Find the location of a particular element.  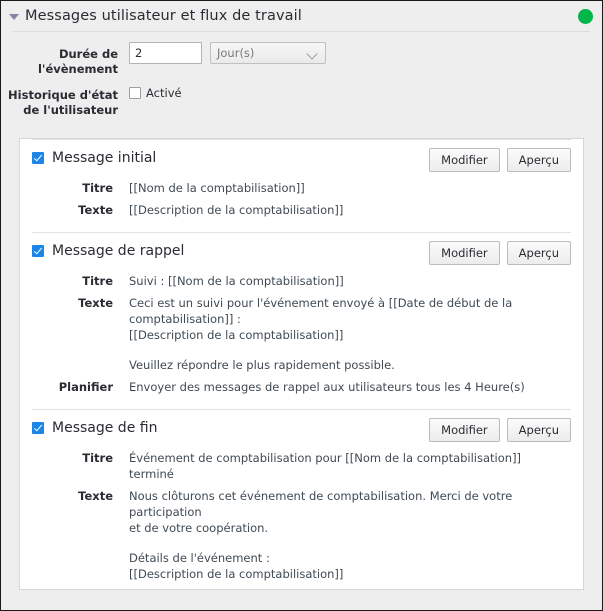

duration-field-group: Jour(s) is located at coordinates (227, 53).